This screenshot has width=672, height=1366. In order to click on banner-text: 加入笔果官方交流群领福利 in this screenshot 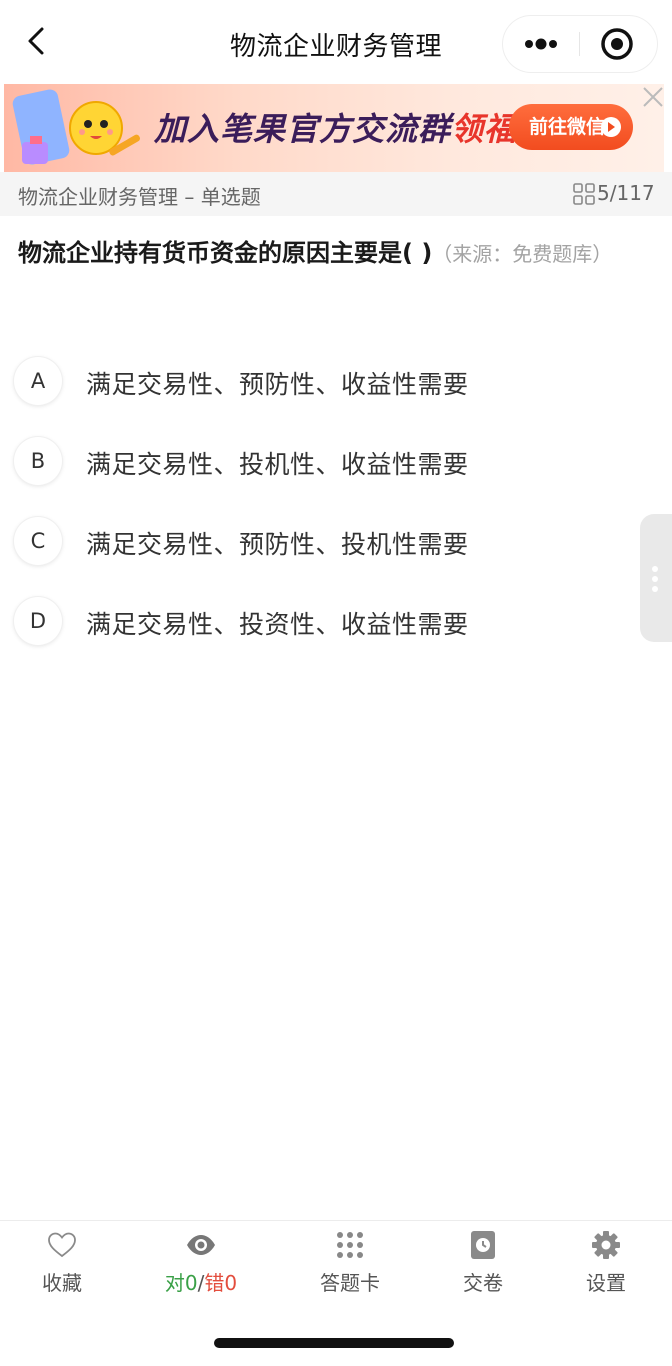, I will do `click(352, 129)`.